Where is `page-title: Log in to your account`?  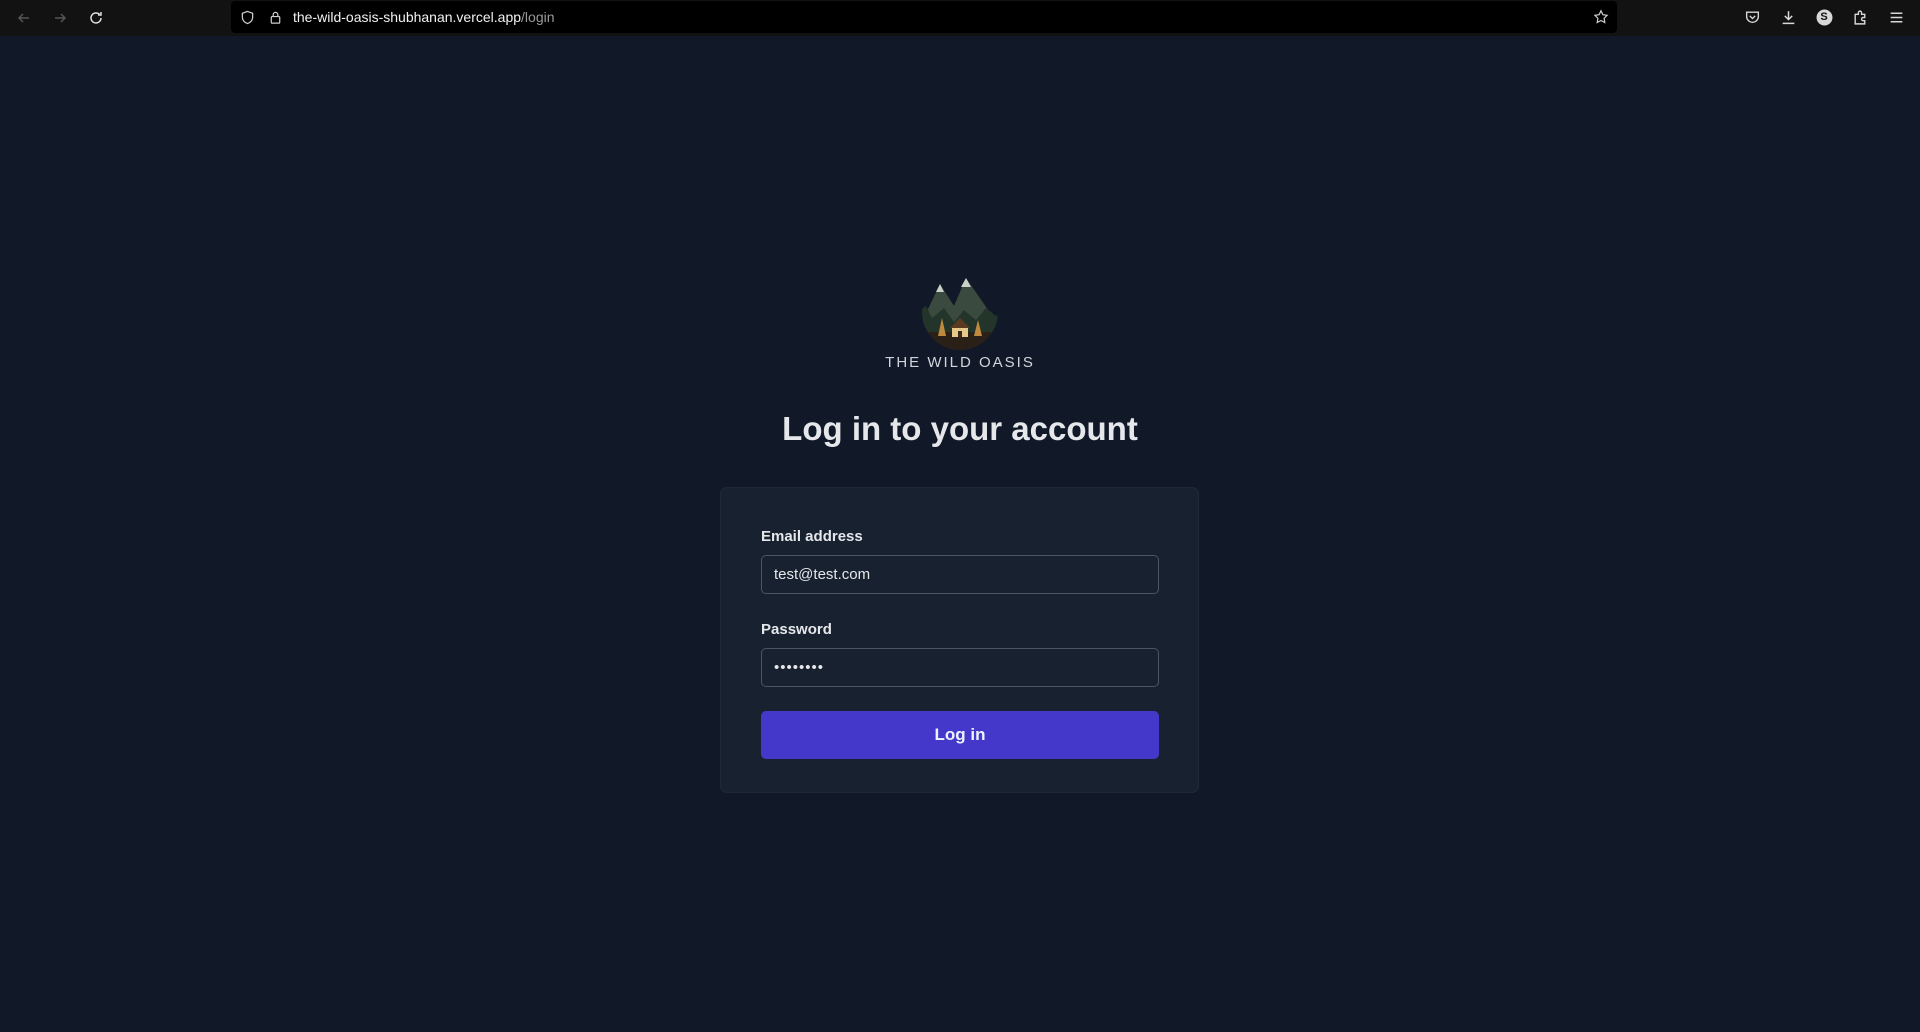
page-title: Log in to your account is located at coordinates (960, 428).